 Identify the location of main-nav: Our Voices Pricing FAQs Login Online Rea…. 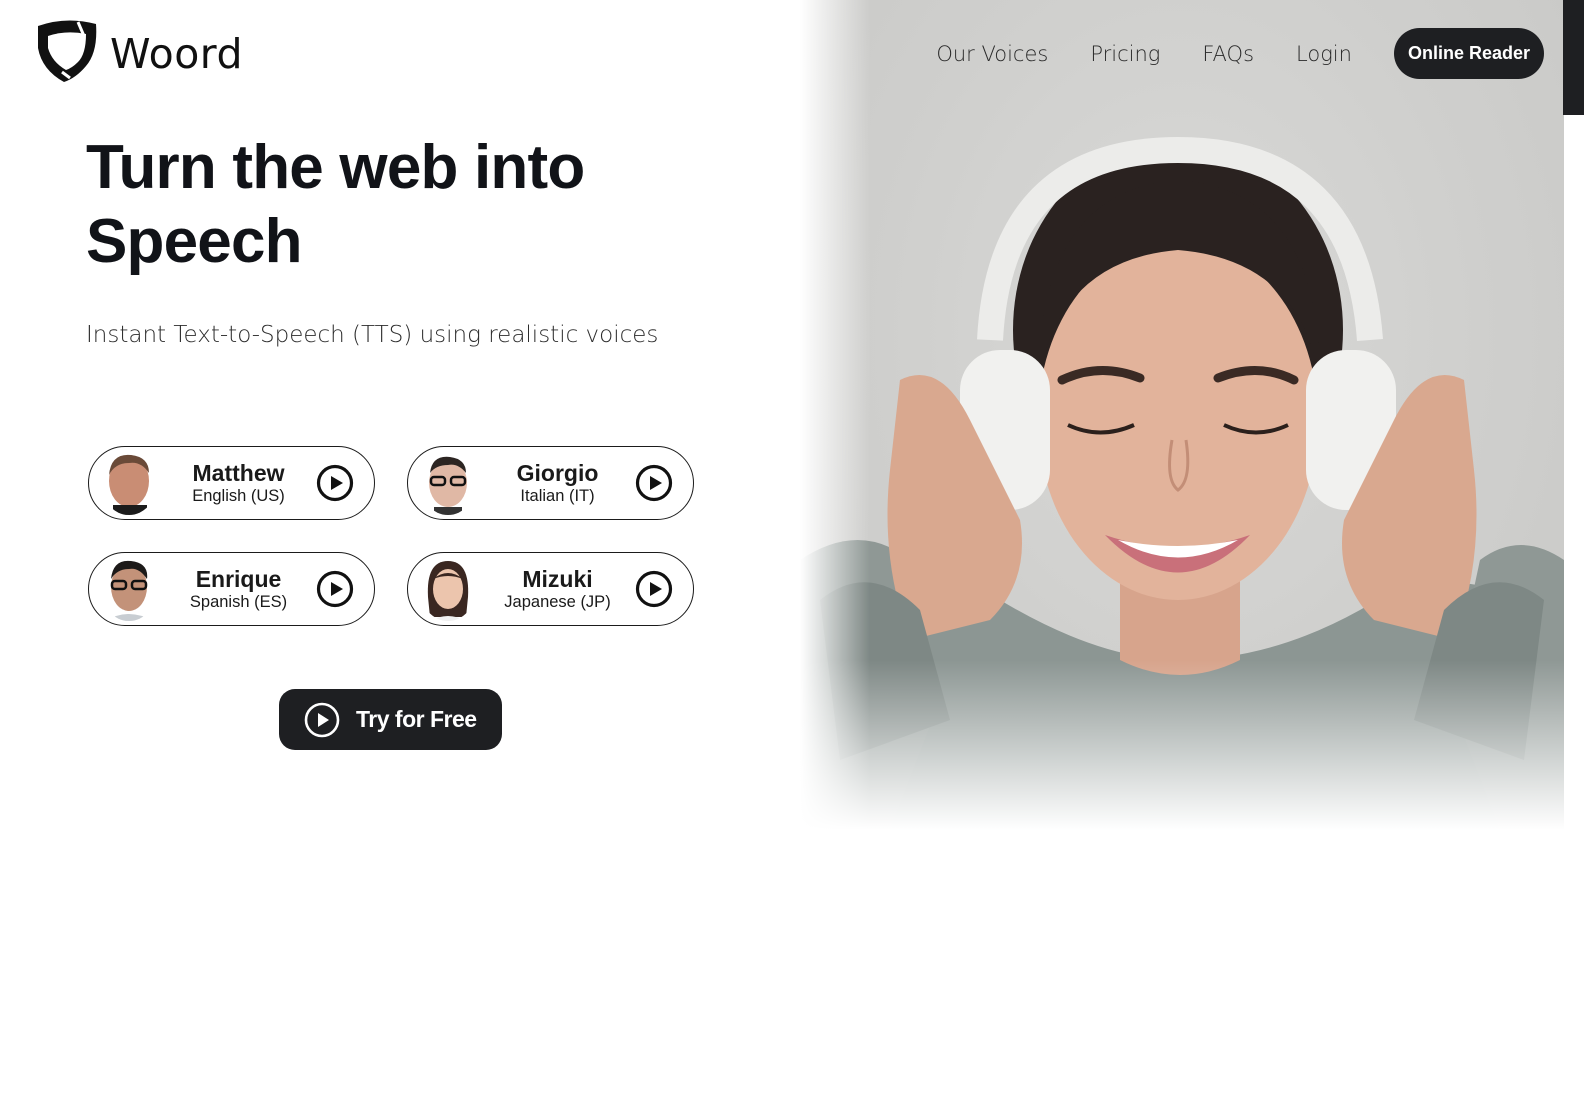
(1240, 53).